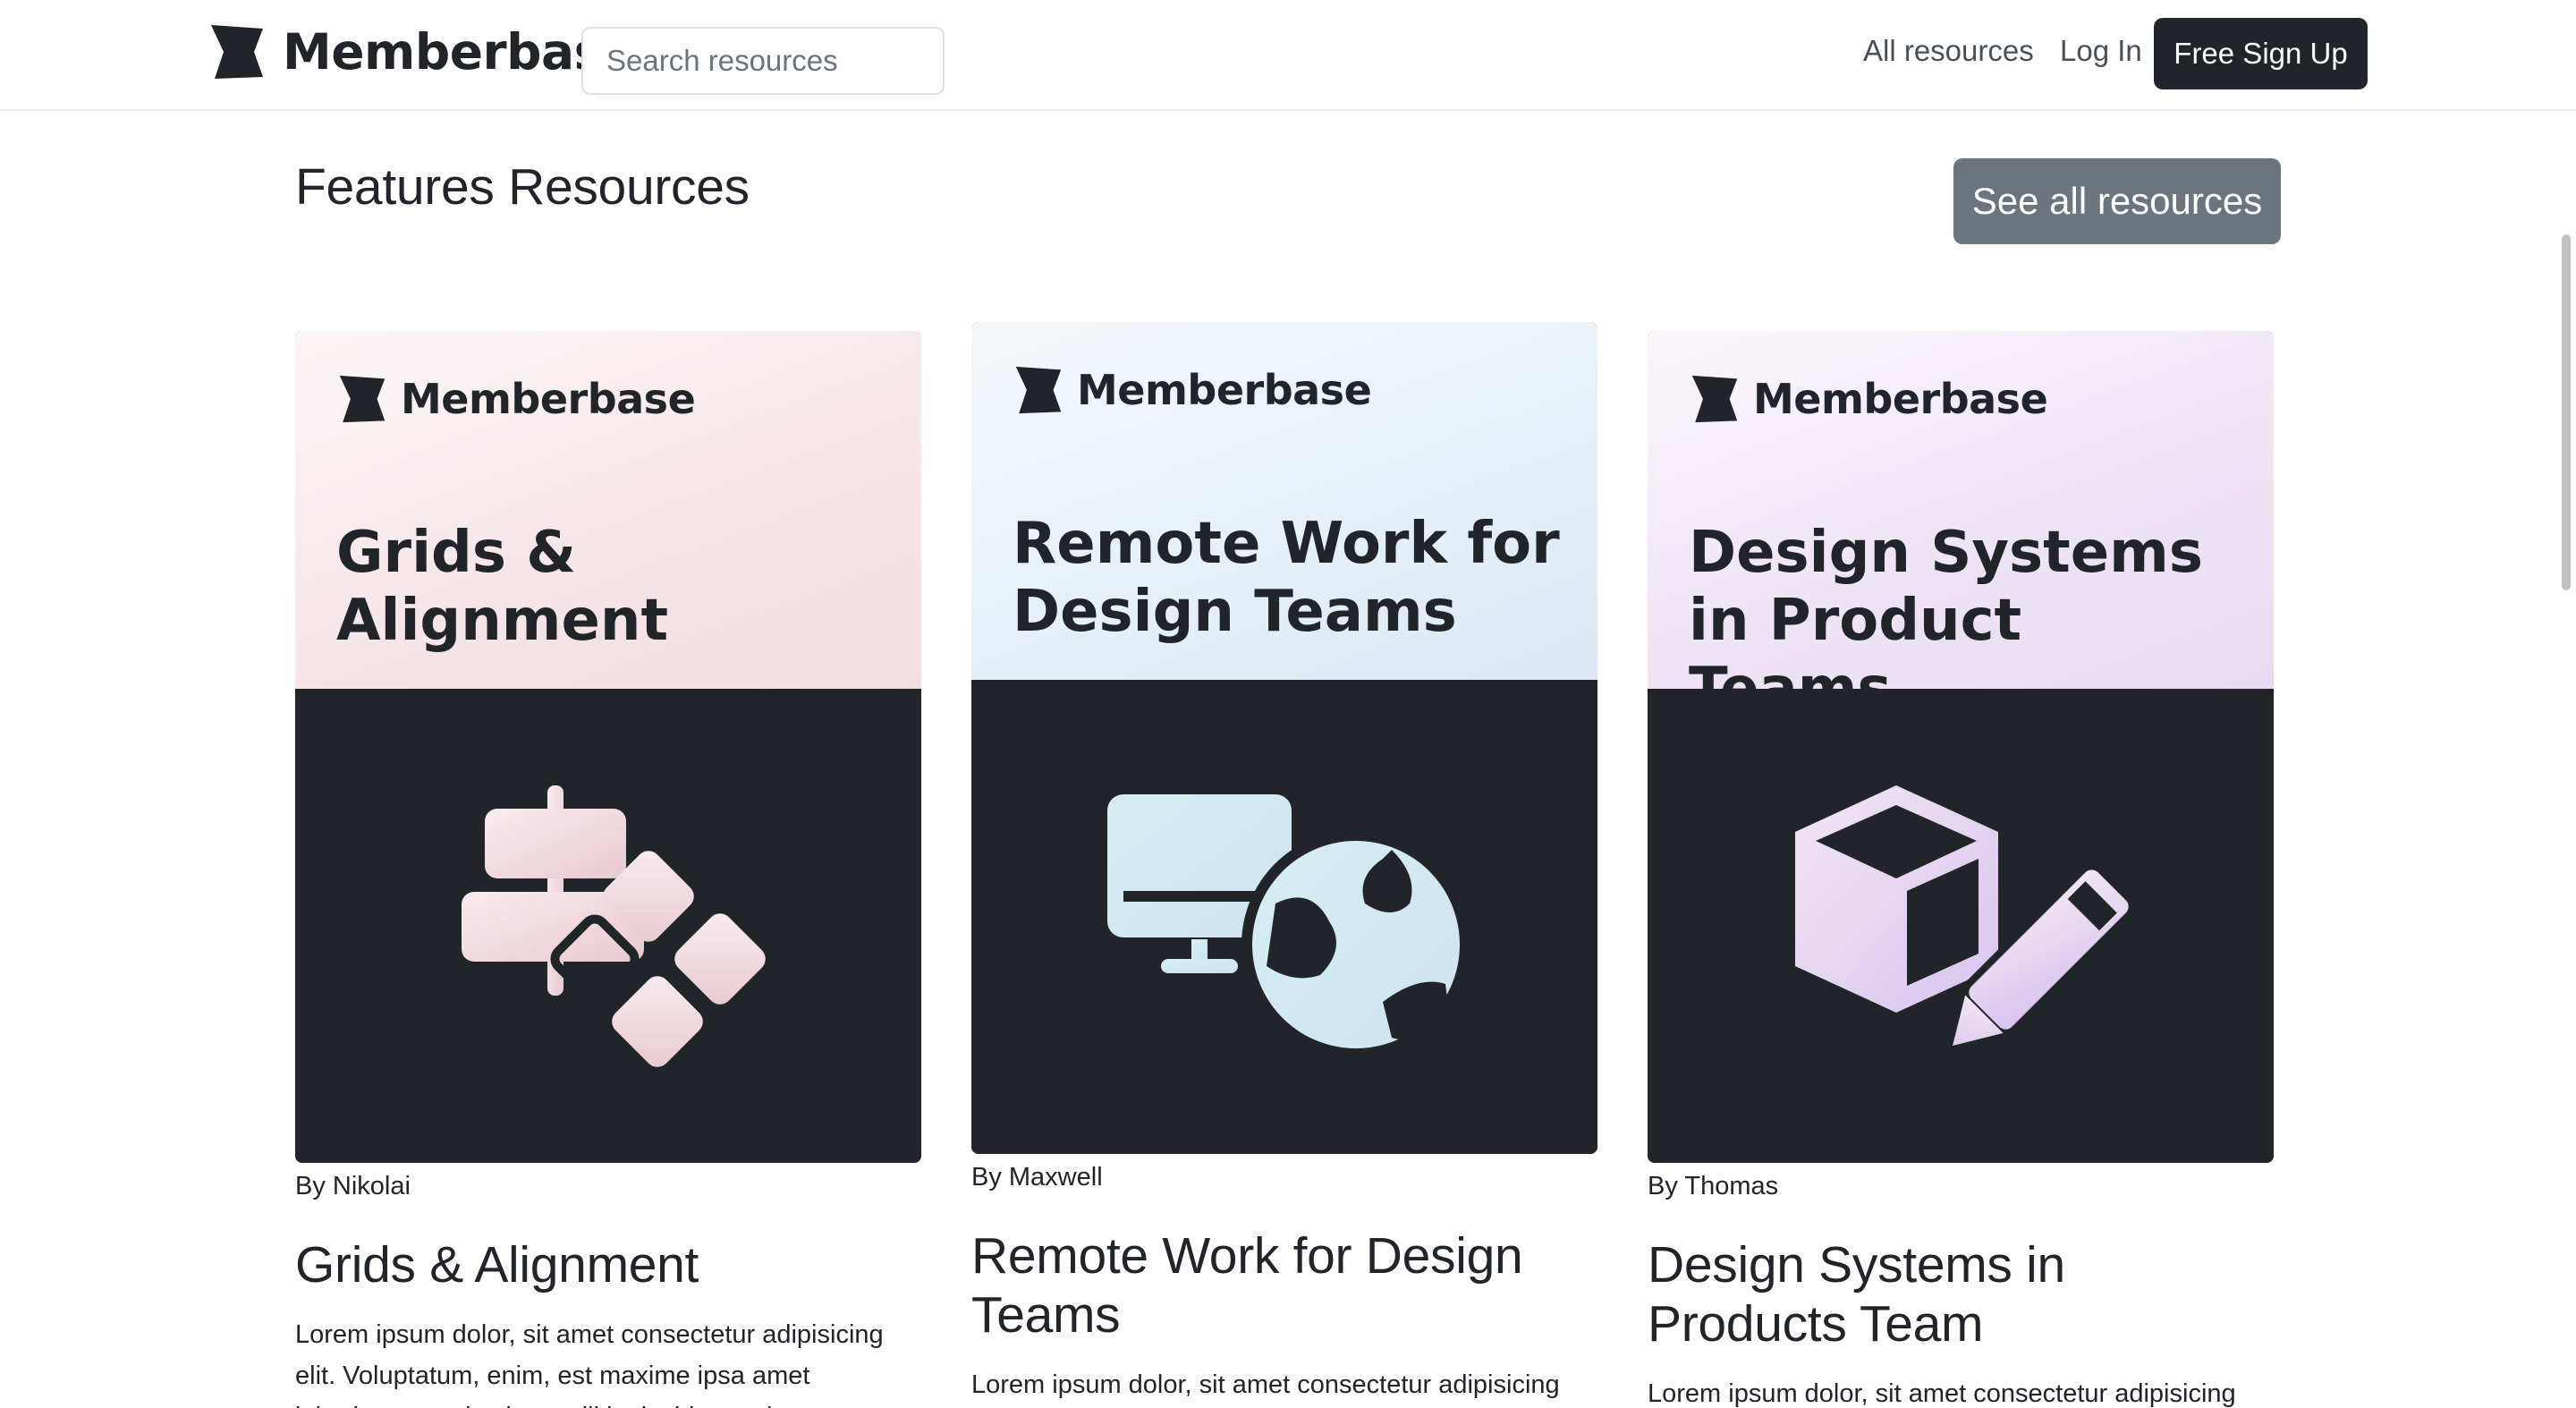  I want to click on see-all-resources-button: See all resources, so click(2117, 201).